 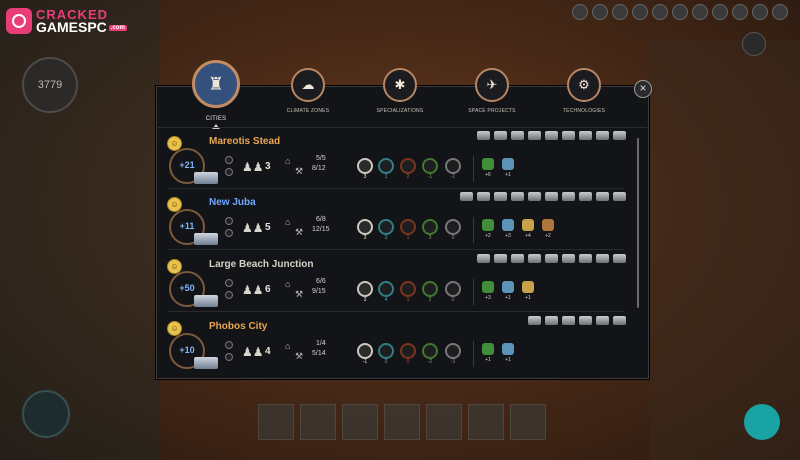 What do you see at coordinates (400, 85) in the screenshot?
I see `specializations-icon: ✱` at bounding box center [400, 85].